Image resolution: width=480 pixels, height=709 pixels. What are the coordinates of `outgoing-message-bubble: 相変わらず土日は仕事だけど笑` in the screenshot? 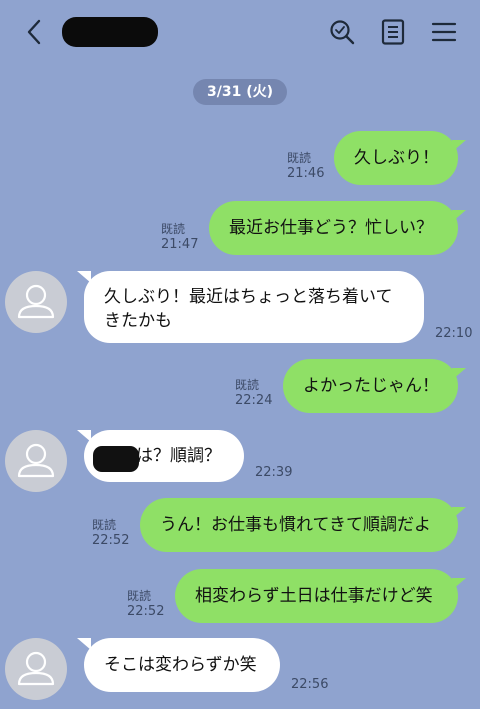 It's located at (316, 596).